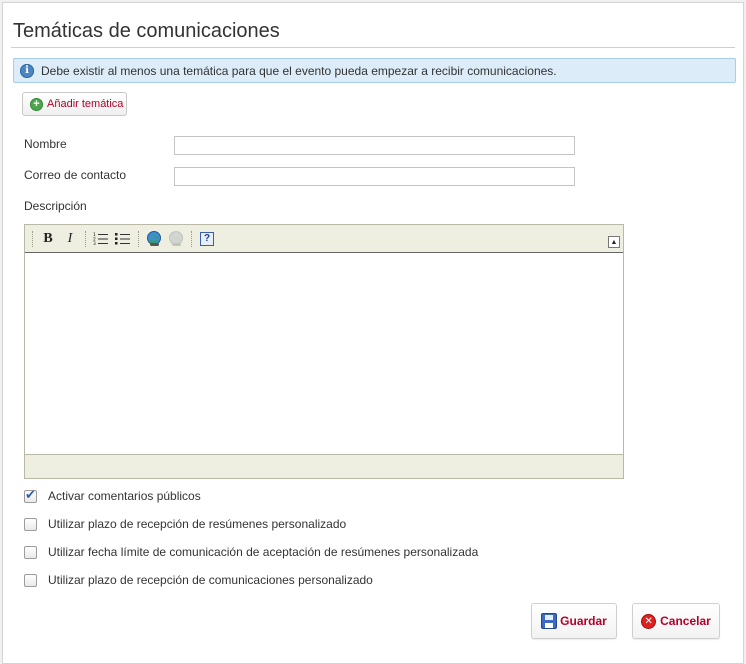 The width and height of the screenshot is (746, 664). I want to click on plus-circle-icon: +, so click(36, 104).